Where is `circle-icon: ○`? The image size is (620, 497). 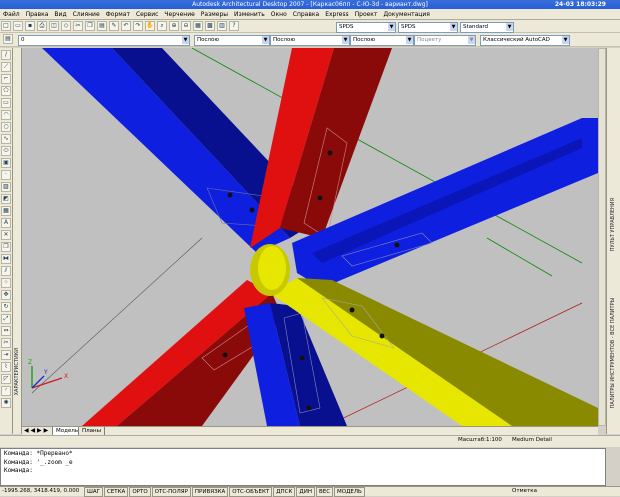
circle-icon: ○ is located at coordinates (6, 127).